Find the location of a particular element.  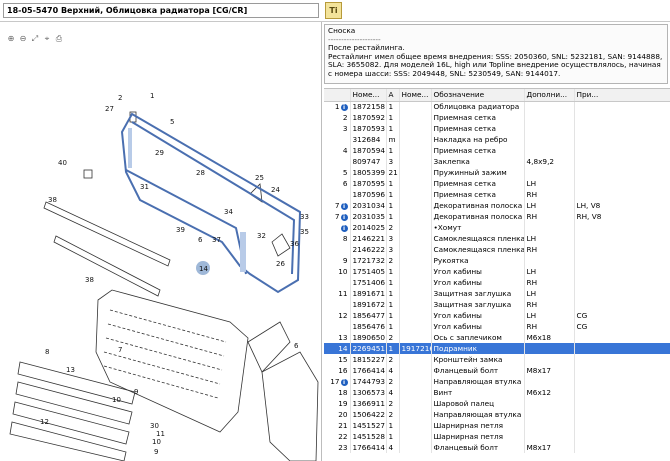

subframe-highlight is located at coordinates (211, 203).